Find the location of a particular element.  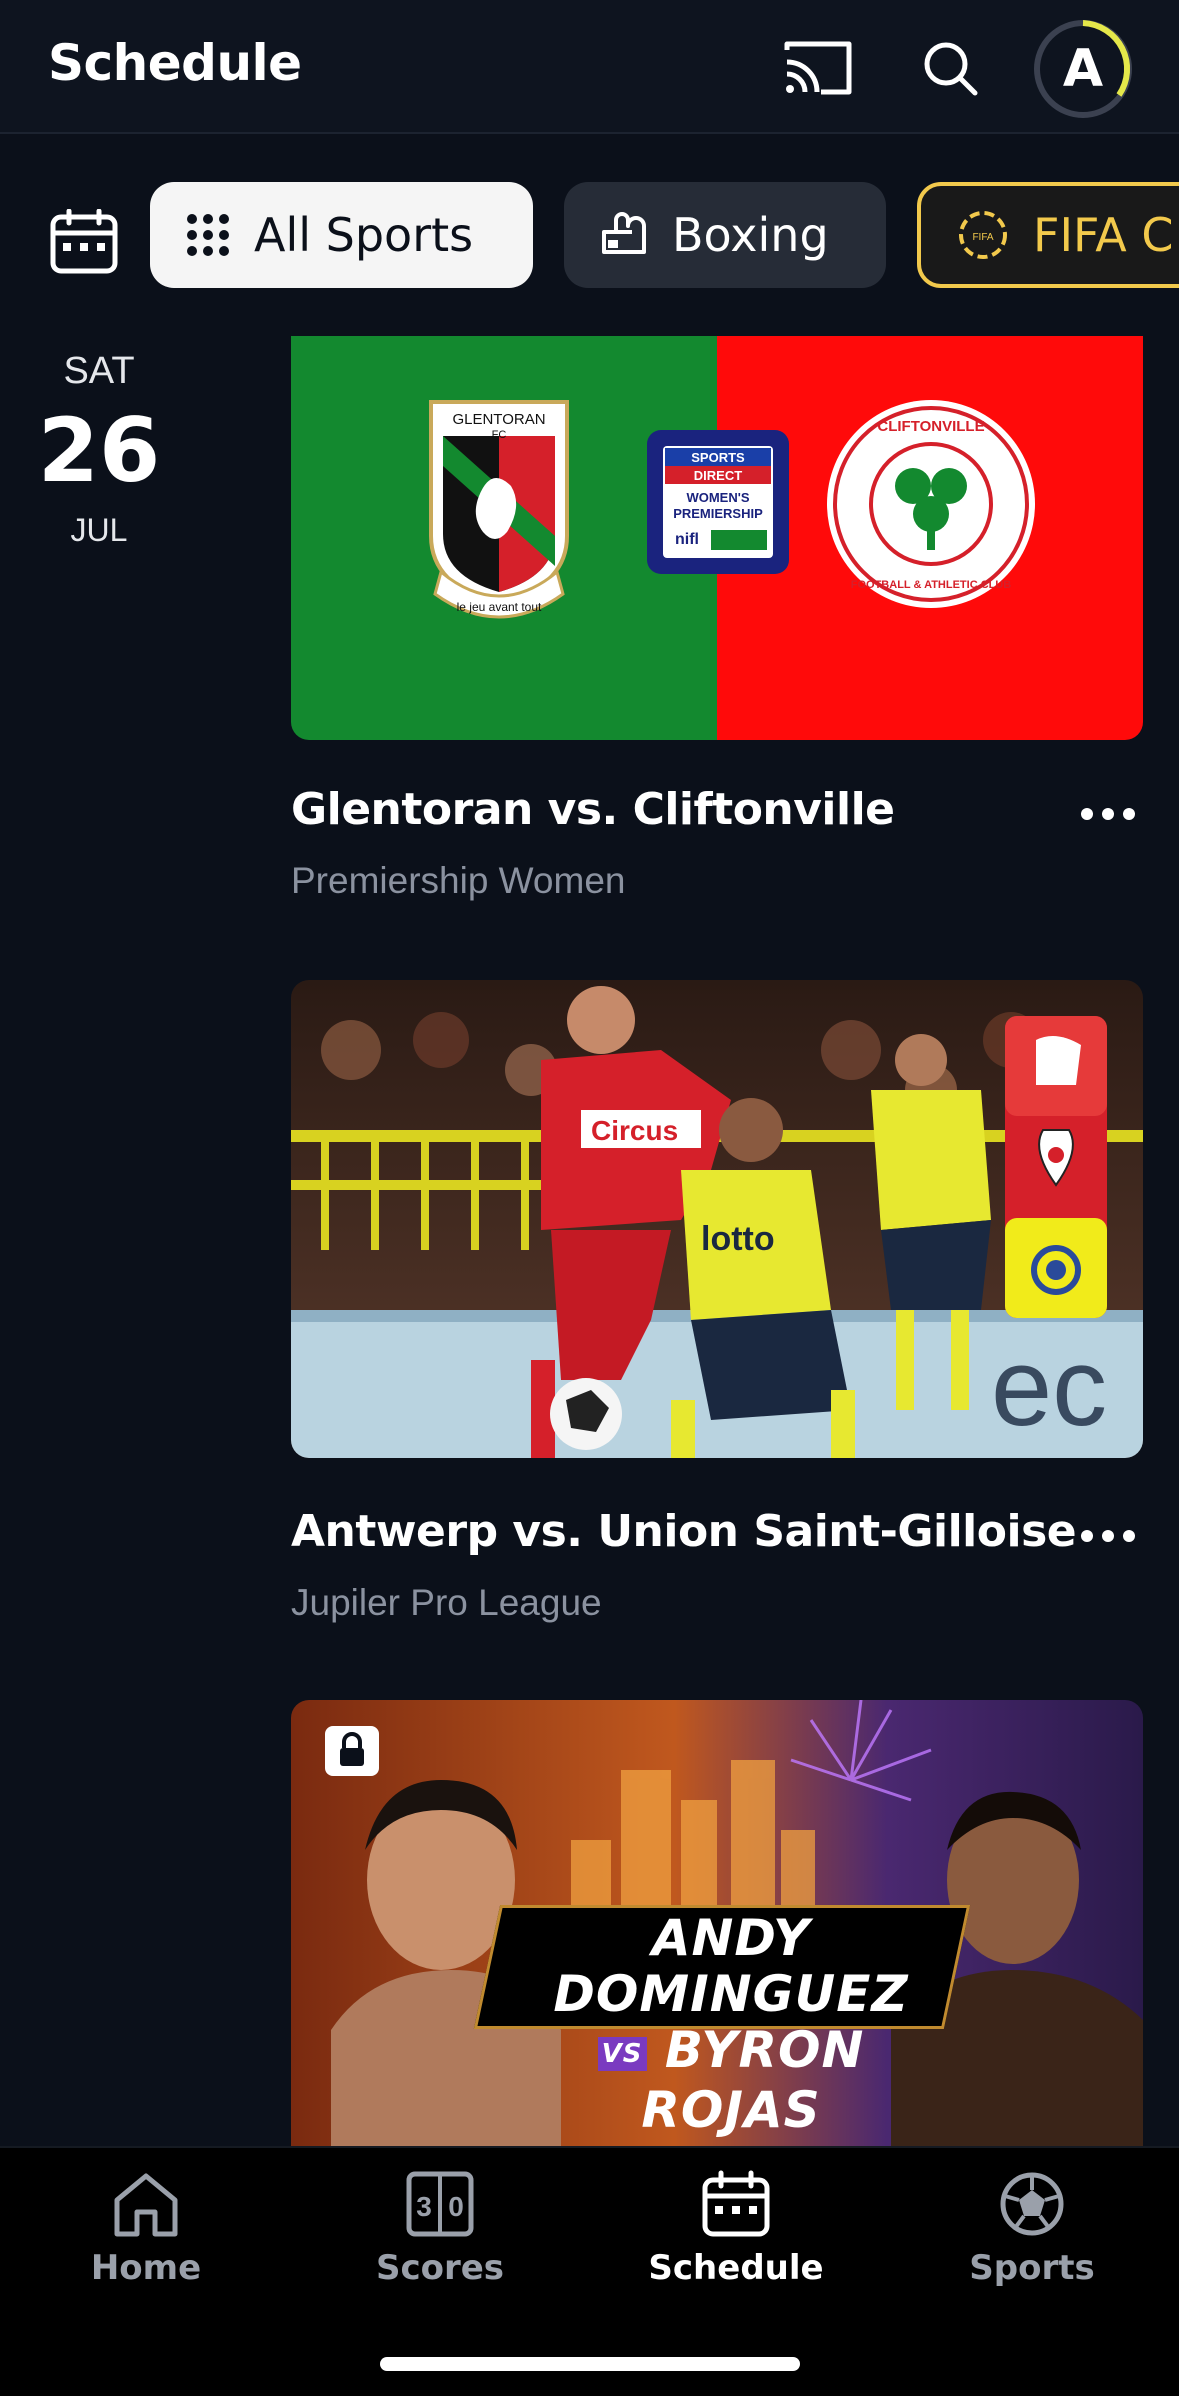

profile-avatar: A is located at coordinates (1083, 69).